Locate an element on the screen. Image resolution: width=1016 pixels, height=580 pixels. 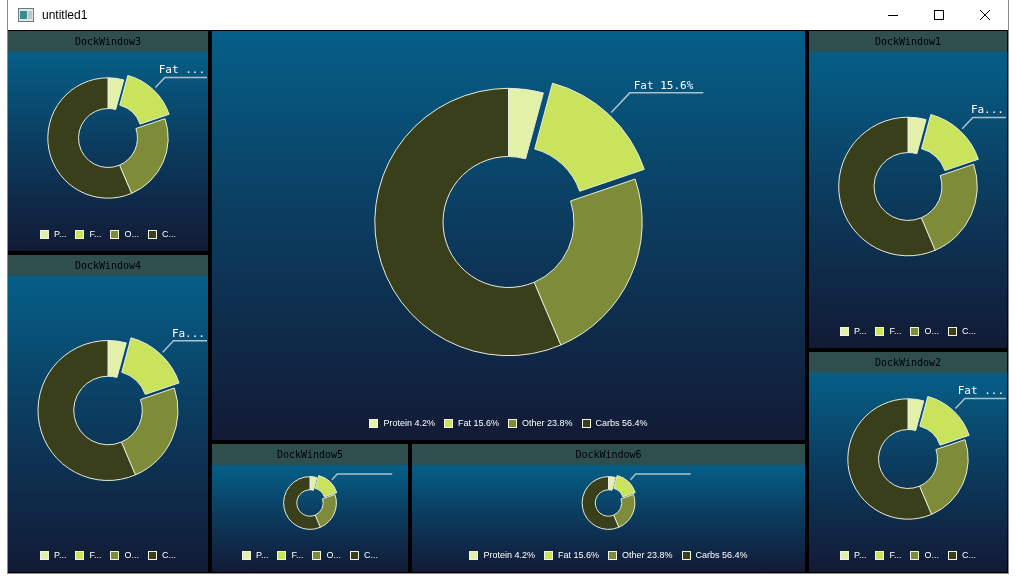
close-icon is located at coordinates (985, 15).